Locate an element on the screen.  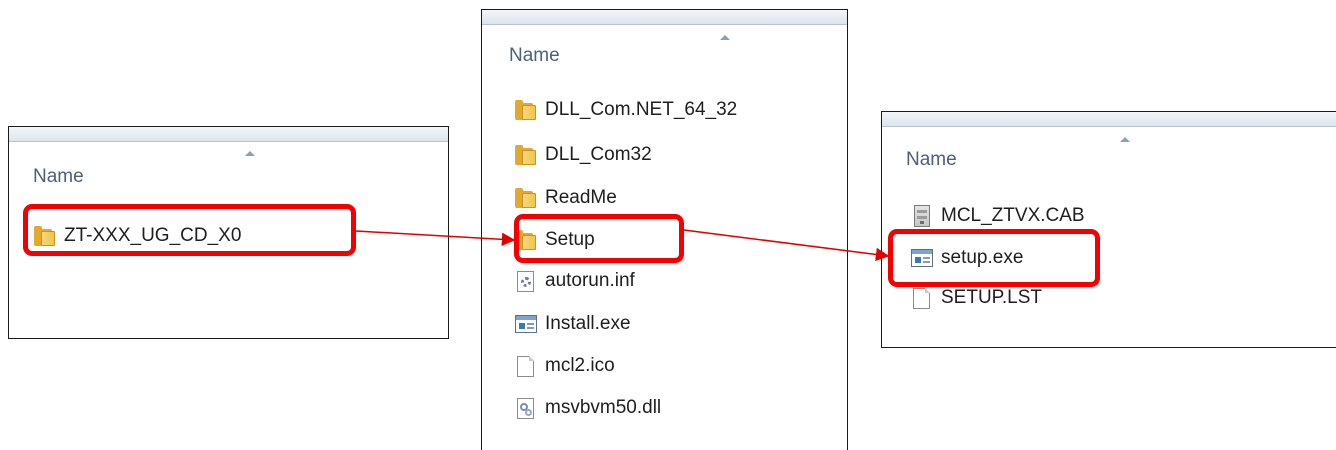
arrow-root-to-setup-folder is located at coordinates (435, 238).